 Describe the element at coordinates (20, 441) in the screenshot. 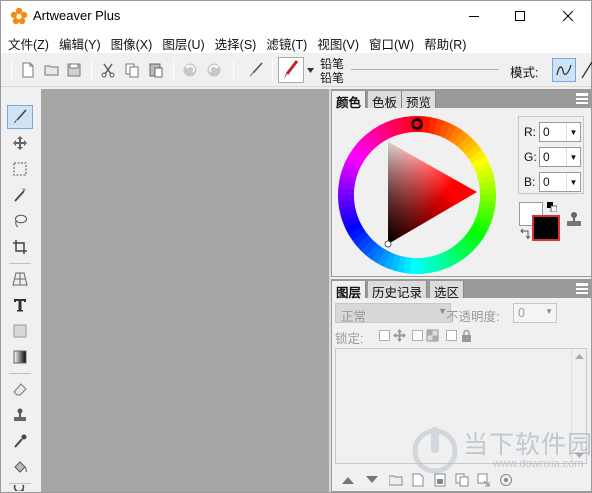

I see `eyedropper-tool-button` at that location.